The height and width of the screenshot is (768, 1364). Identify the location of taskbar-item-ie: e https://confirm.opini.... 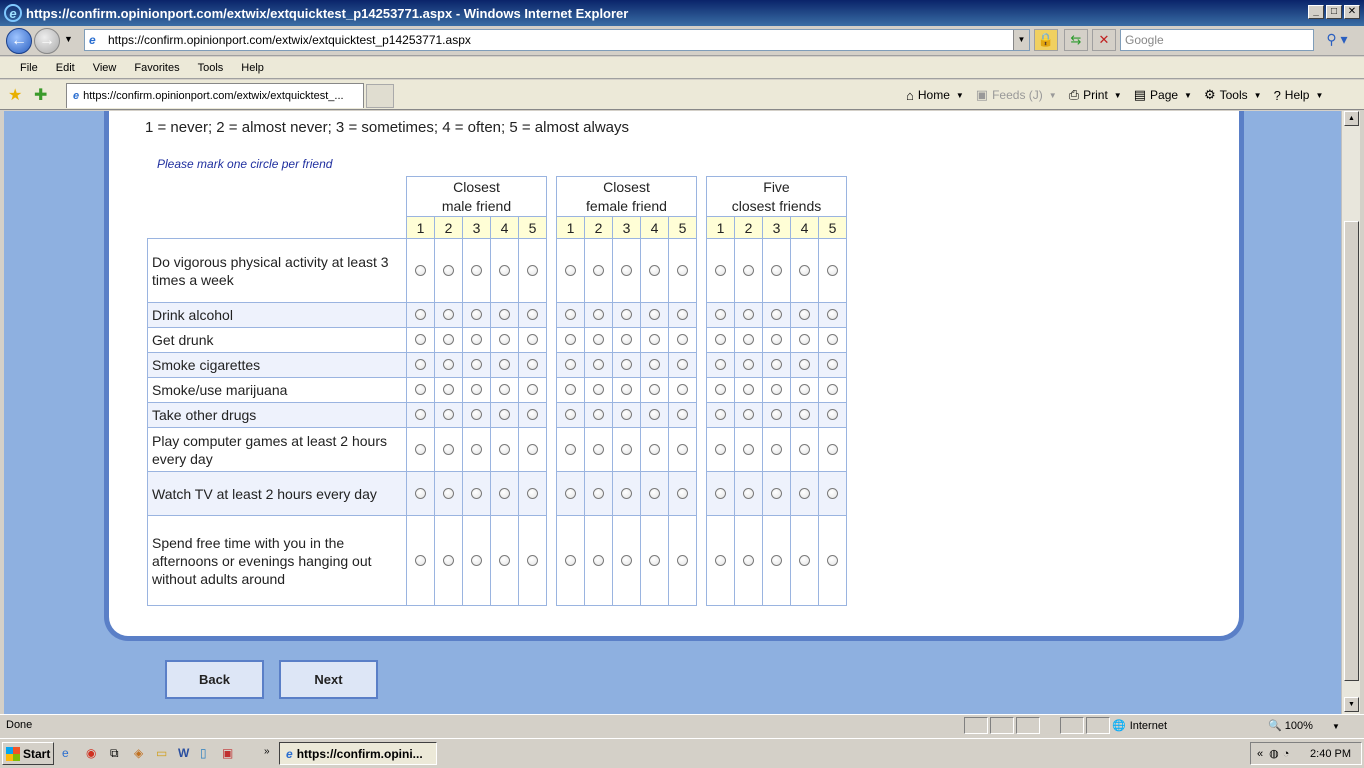
(358, 753).